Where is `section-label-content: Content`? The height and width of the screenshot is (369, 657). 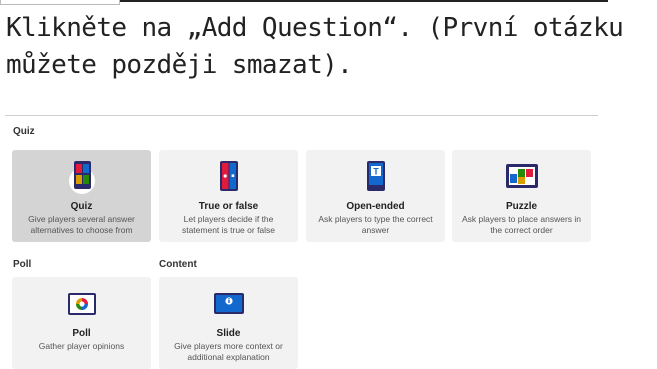 section-label-content: Content is located at coordinates (178, 264).